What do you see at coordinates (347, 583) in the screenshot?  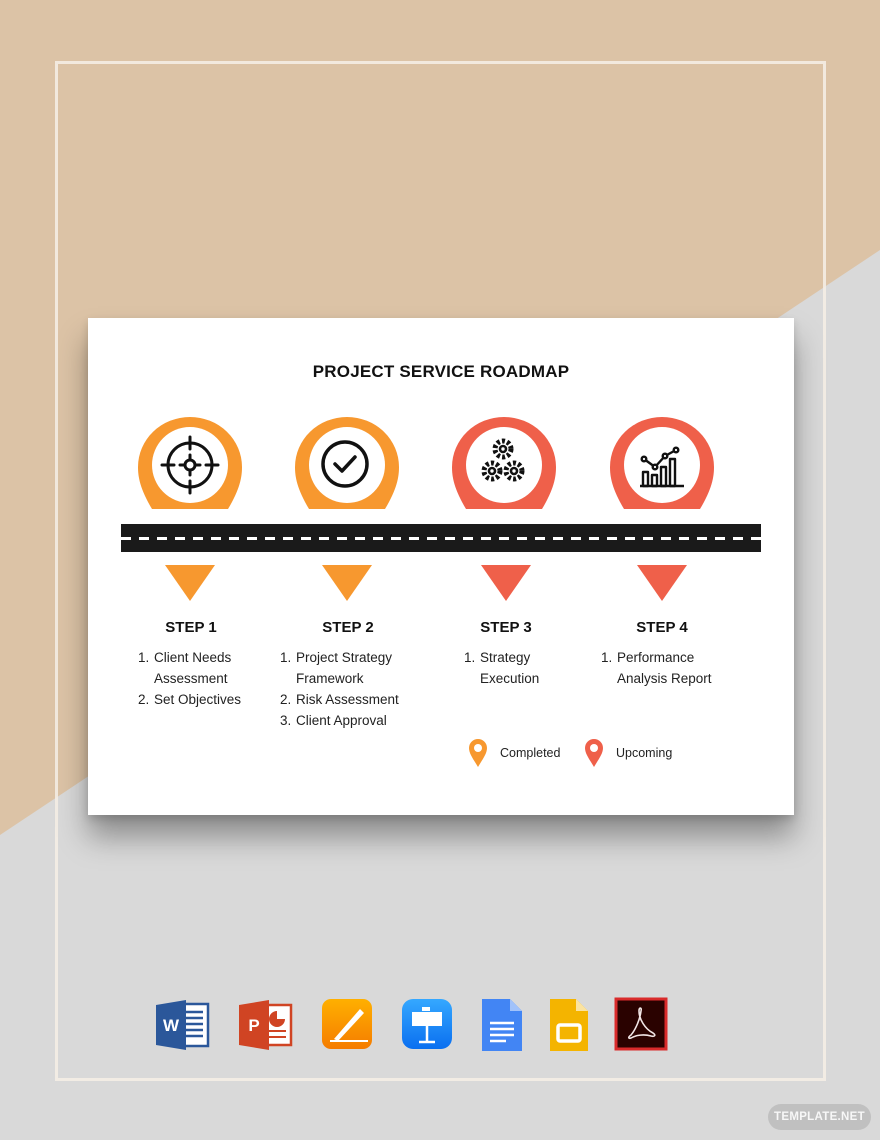 I see `step-2-marker` at bounding box center [347, 583].